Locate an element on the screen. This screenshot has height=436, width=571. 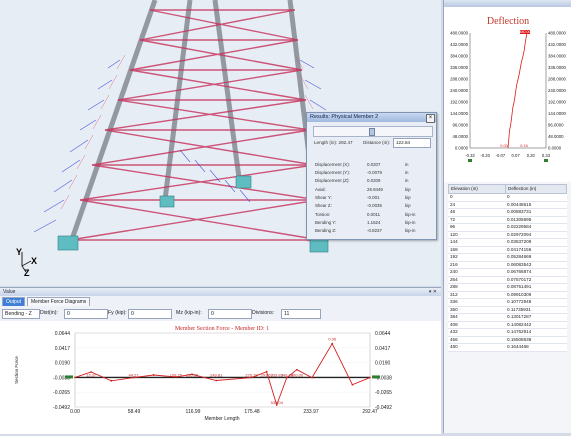
y-tick-left: 288.0000 is located at coordinates (459, 79).